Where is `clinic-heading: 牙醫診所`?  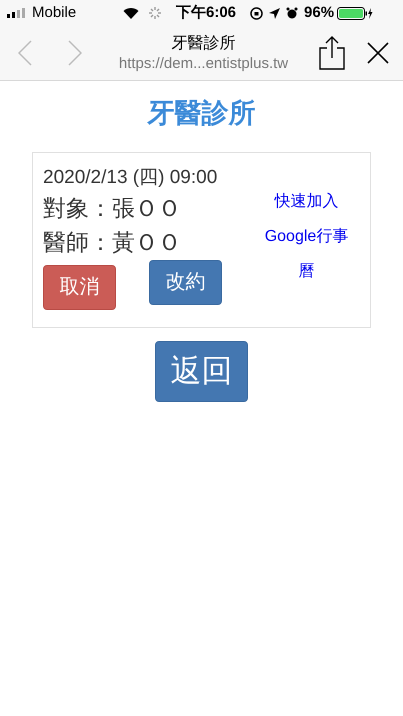 clinic-heading: 牙醫診所 is located at coordinates (202, 113).